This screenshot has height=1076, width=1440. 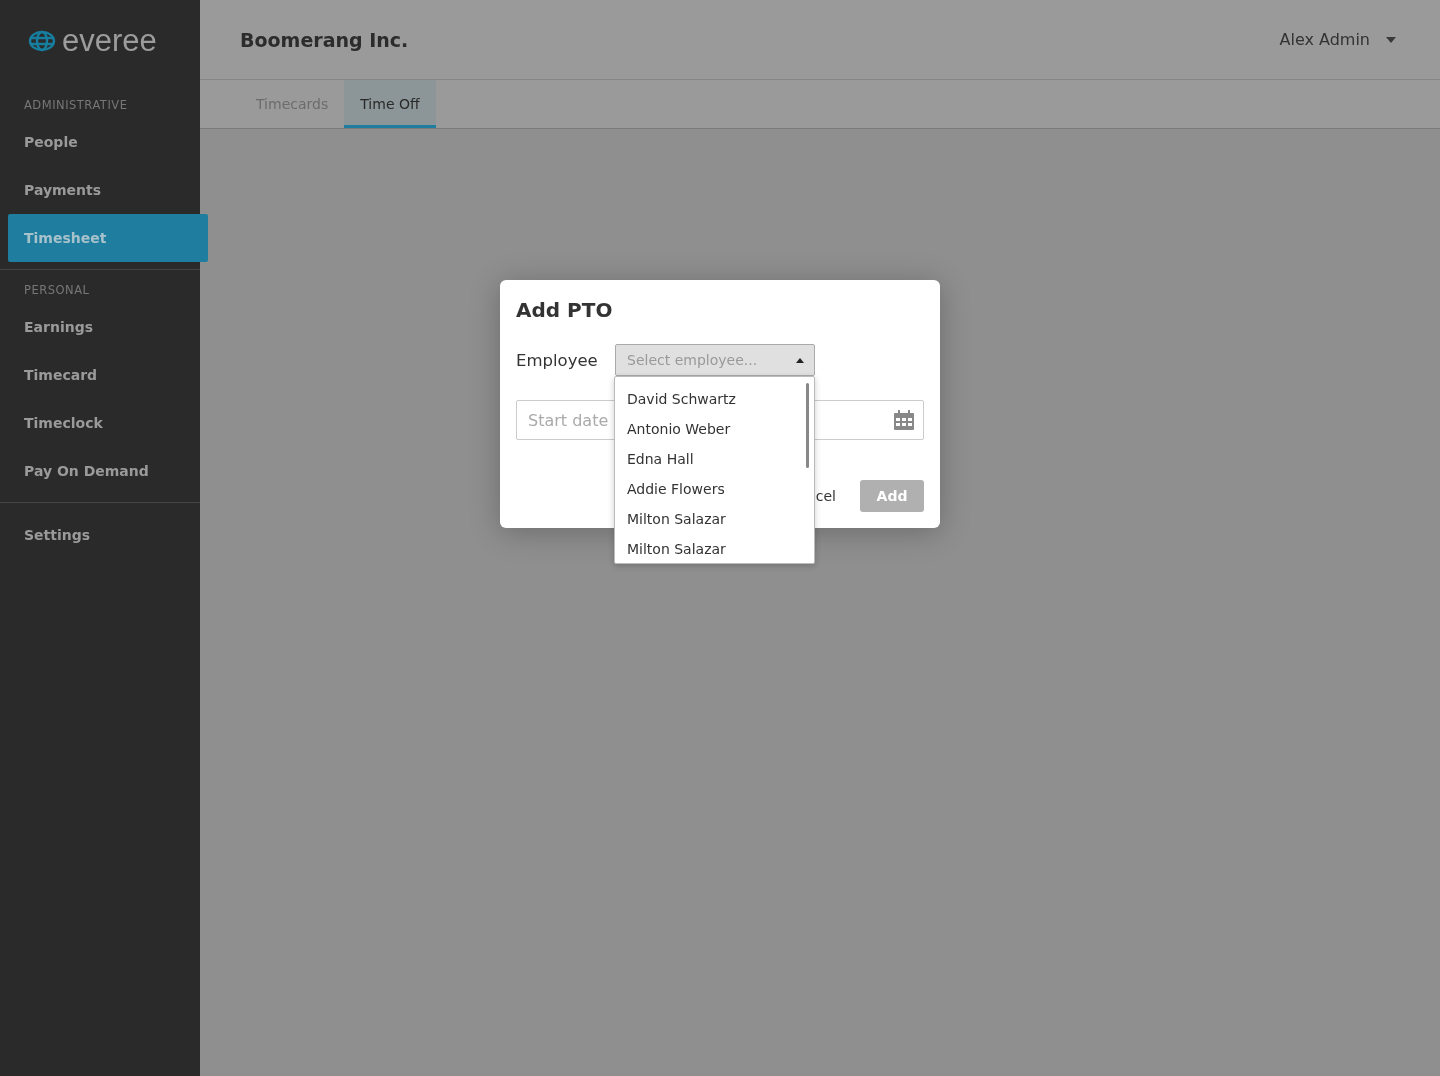 I want to click on logo-text: everee, so click(x=109, y=41).